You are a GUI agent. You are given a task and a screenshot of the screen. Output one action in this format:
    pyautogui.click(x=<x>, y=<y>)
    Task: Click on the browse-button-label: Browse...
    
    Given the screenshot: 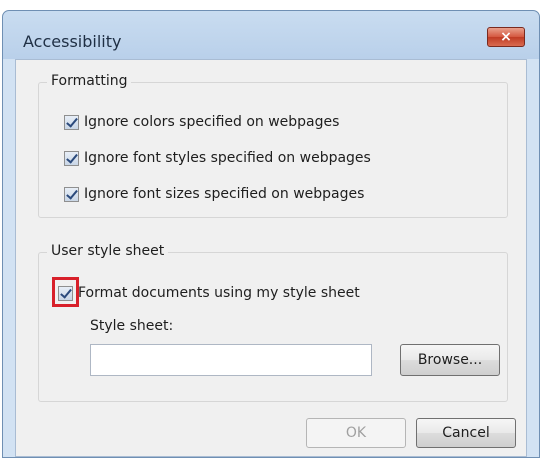 What is the action you would take?
    pyautogui.click(x=450, y=360)
    